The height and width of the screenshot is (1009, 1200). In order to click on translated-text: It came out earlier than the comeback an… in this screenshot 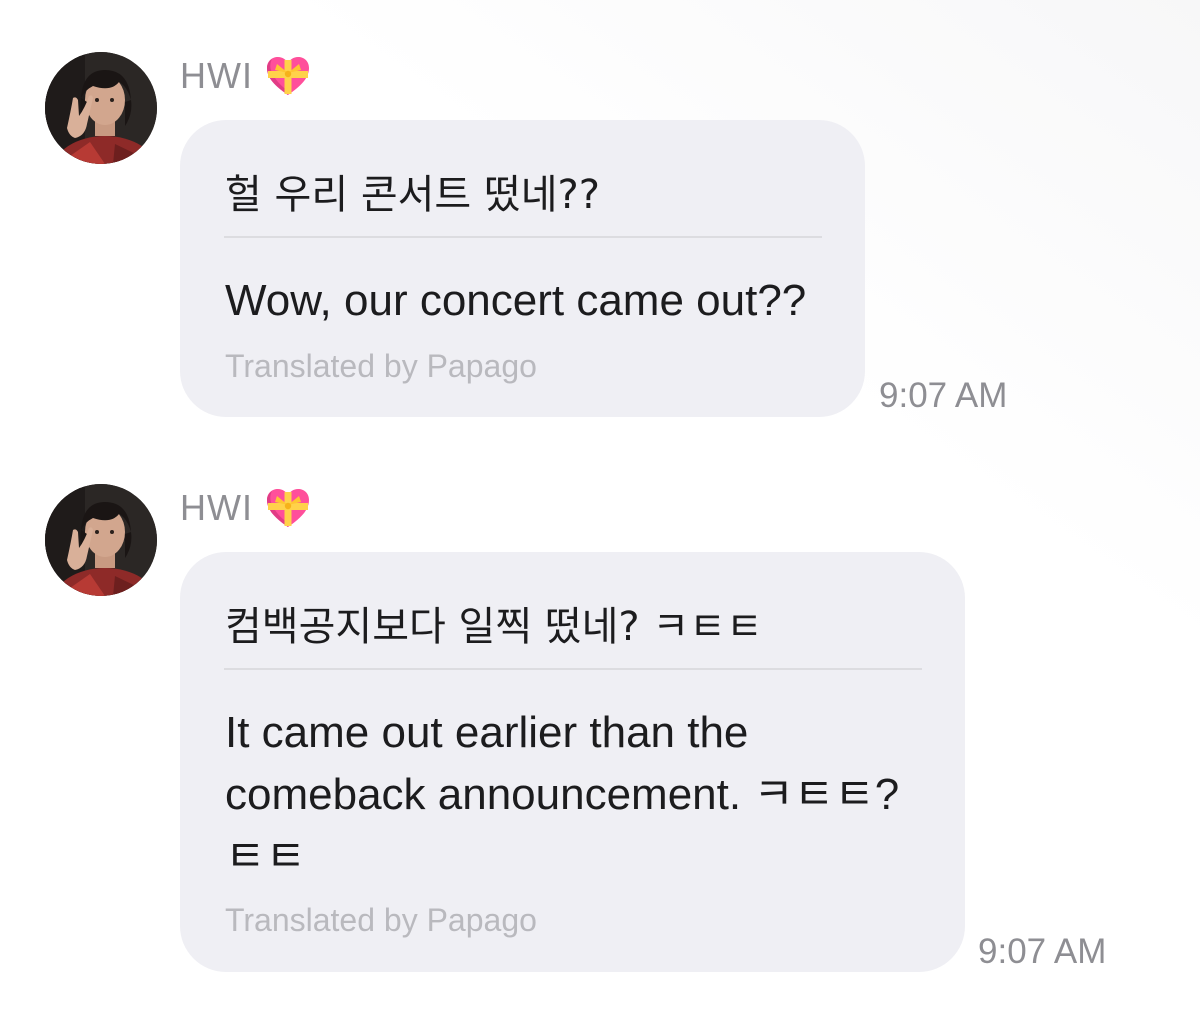, I will do `click(562, 794)`.